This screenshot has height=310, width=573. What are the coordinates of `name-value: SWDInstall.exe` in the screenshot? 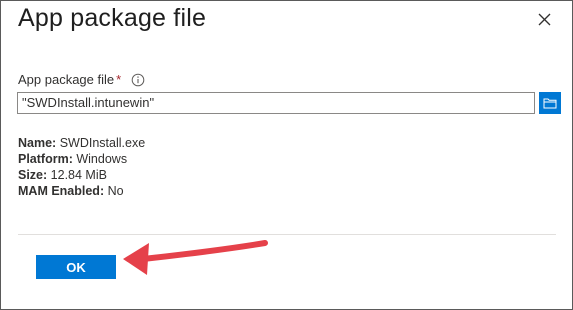 It's located at (102, 143).